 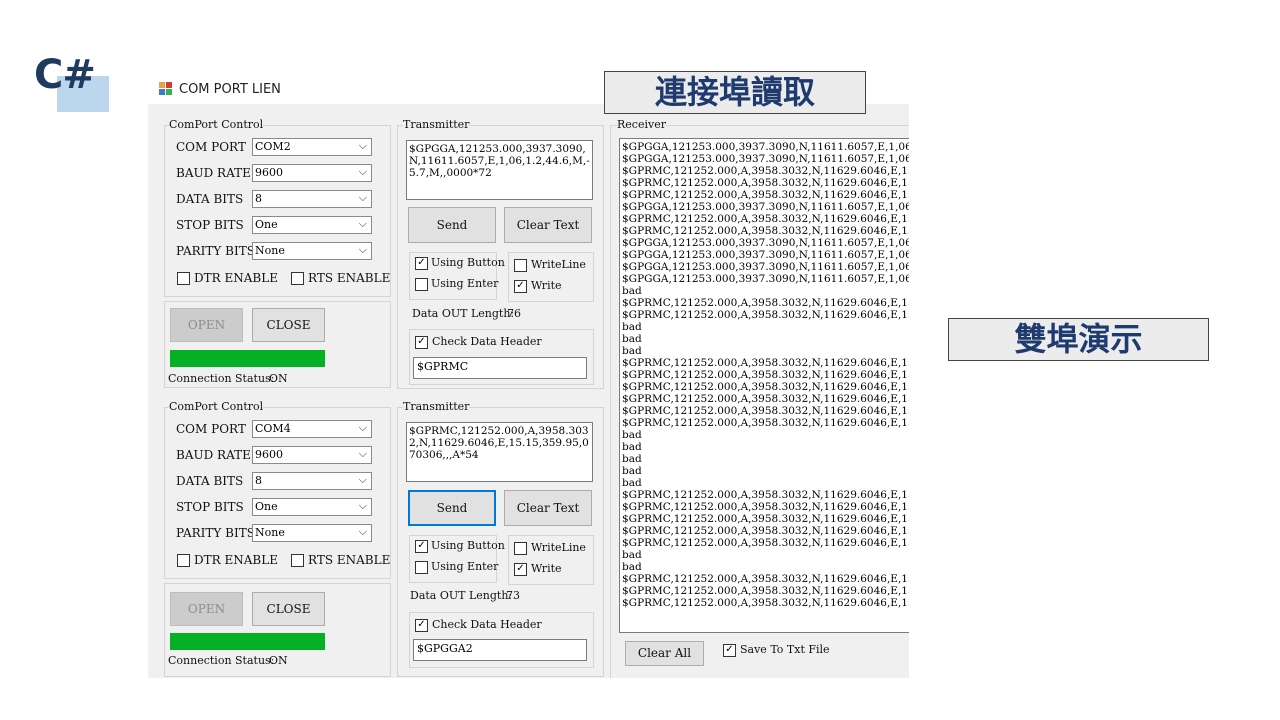 I want to click on parity-bits-label: PARITY BITS, so click(x=215, y=533).